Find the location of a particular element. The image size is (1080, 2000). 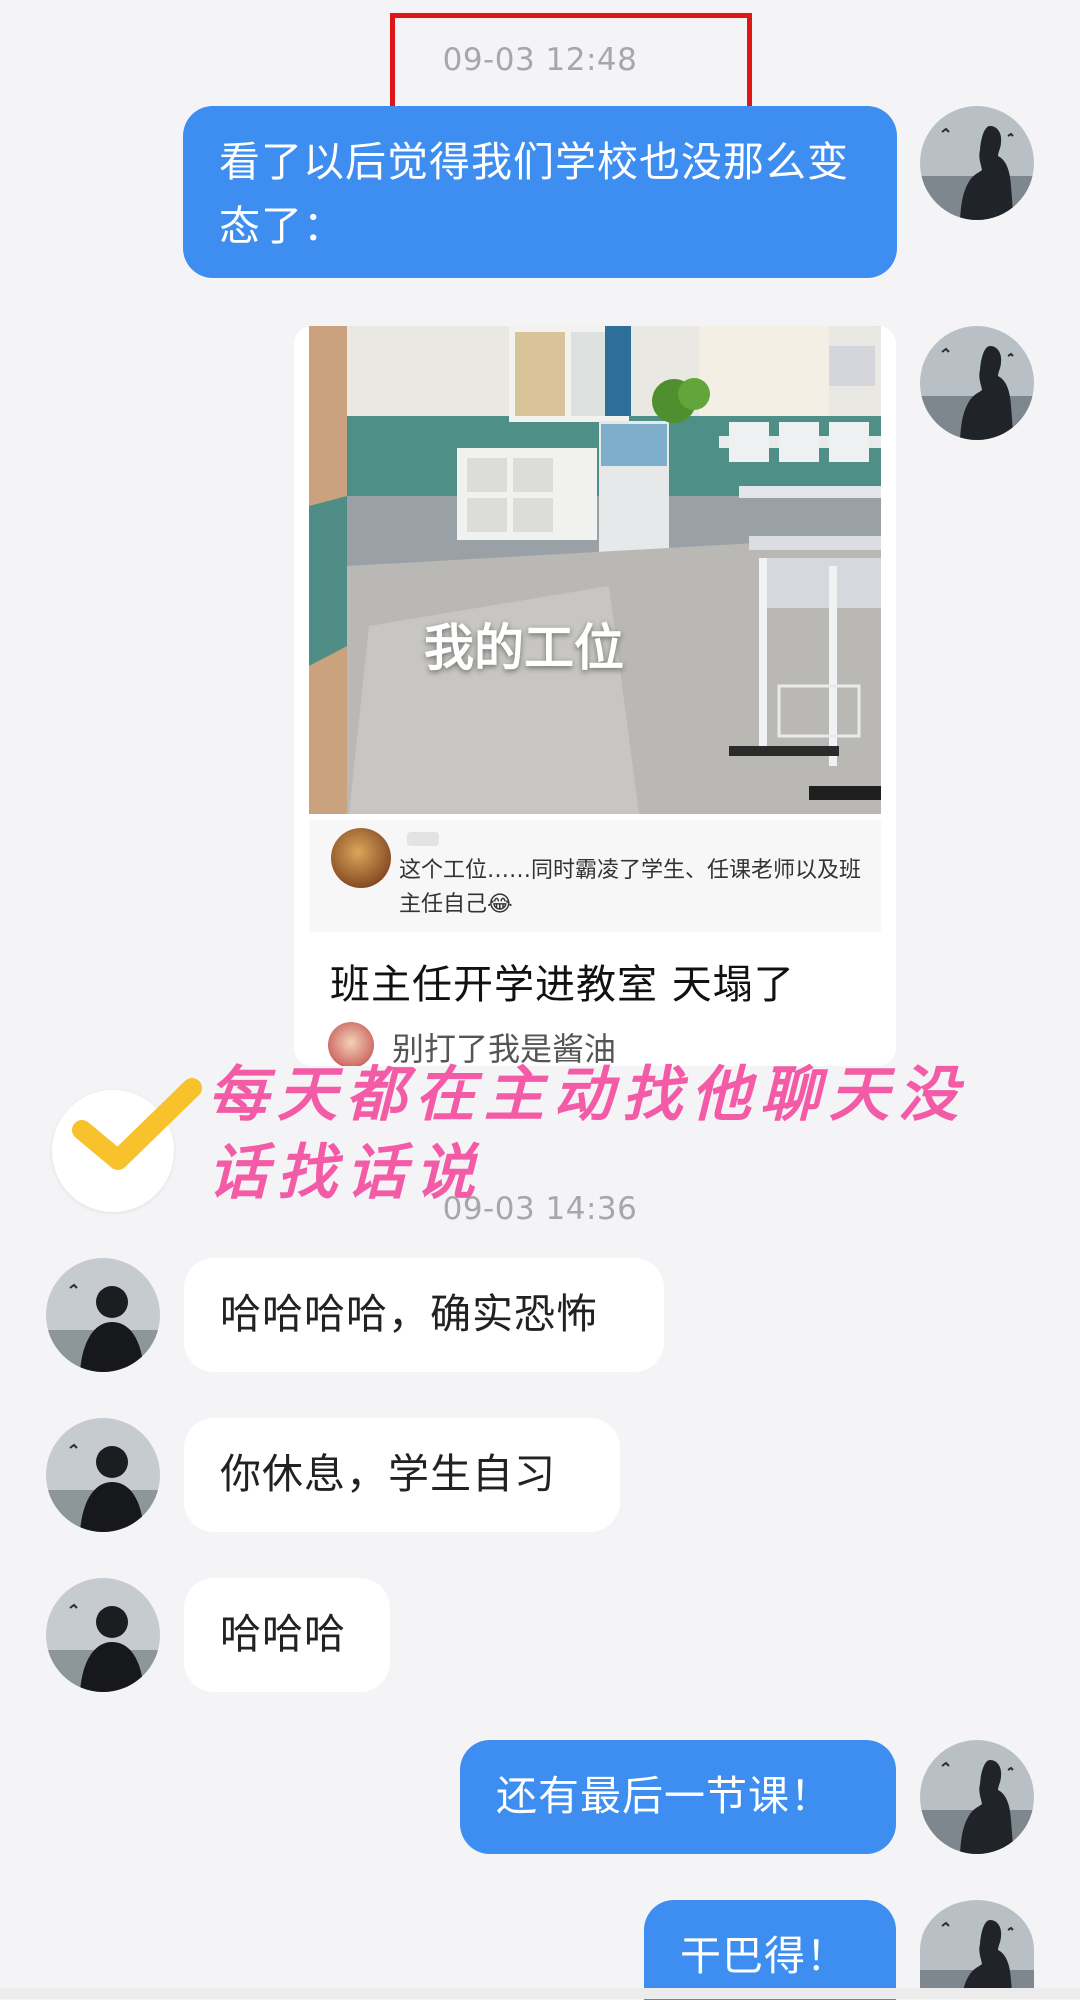

message-text: 还有最后一节课！ is located at coordinates (664, 1796).